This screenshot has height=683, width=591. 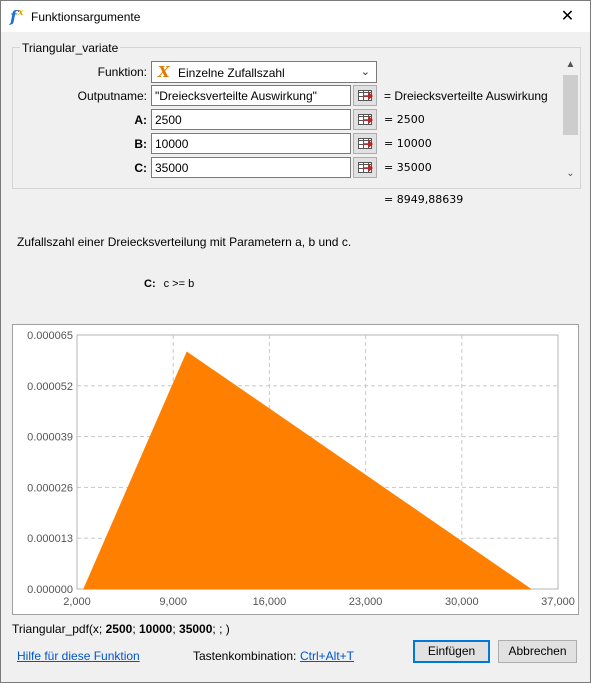 What do you see at coordinates (365, 167) in the screenshot?
I see `c-ref-button` at bounding box center [365, 167].